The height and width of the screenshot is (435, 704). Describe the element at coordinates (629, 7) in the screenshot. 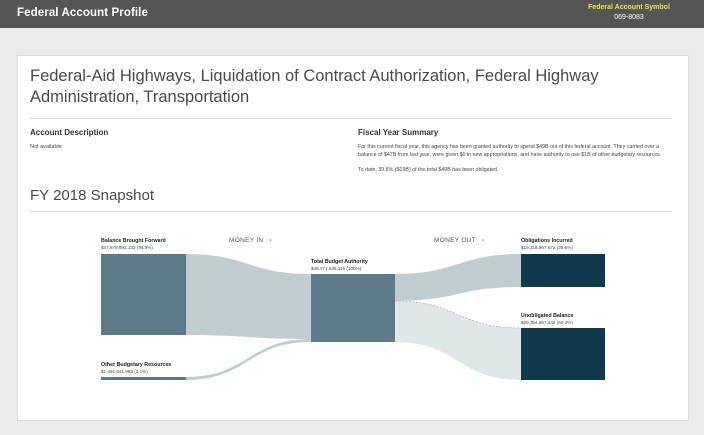

I see `symbol-label: Federal Account Symbol` at that location.